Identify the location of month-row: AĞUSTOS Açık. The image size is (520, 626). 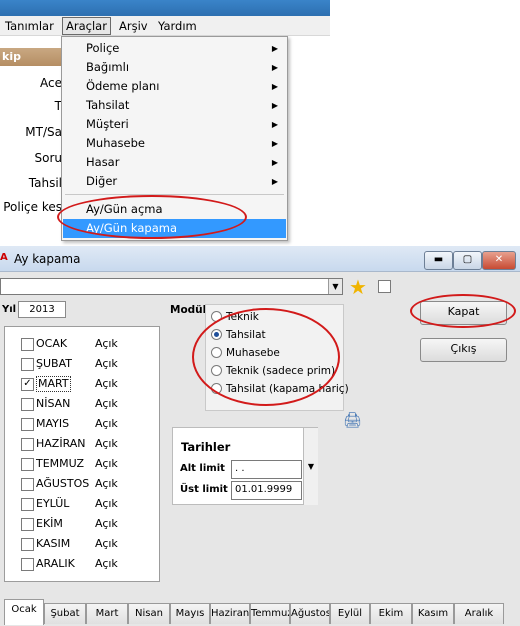
(90, 484).